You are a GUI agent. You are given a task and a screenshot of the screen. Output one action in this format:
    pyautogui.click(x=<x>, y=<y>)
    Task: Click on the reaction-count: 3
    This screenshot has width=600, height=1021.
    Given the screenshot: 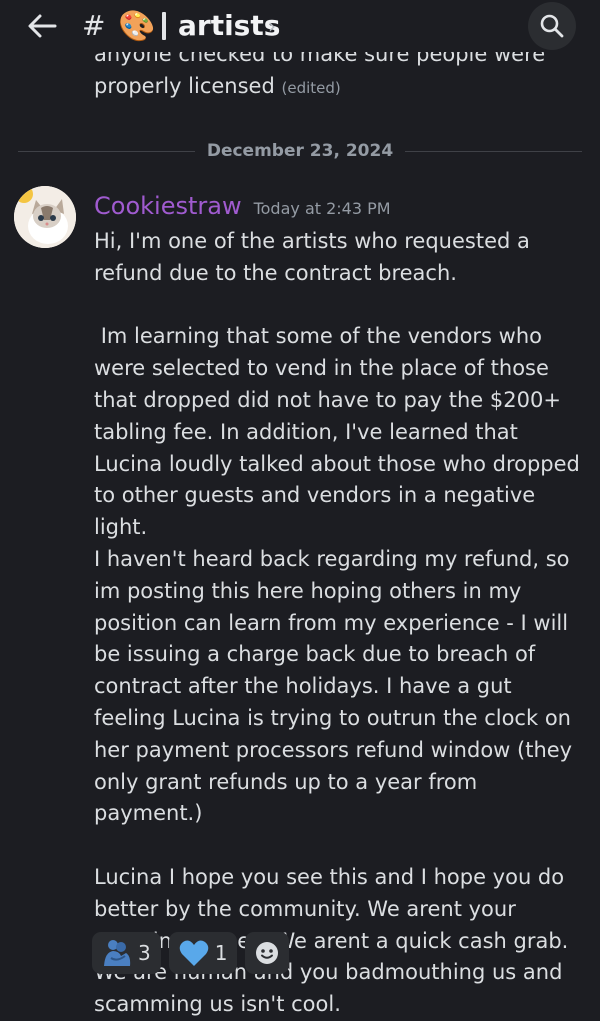 What is the action you would take?
    pyautogui.click(x=144, y=953)
    